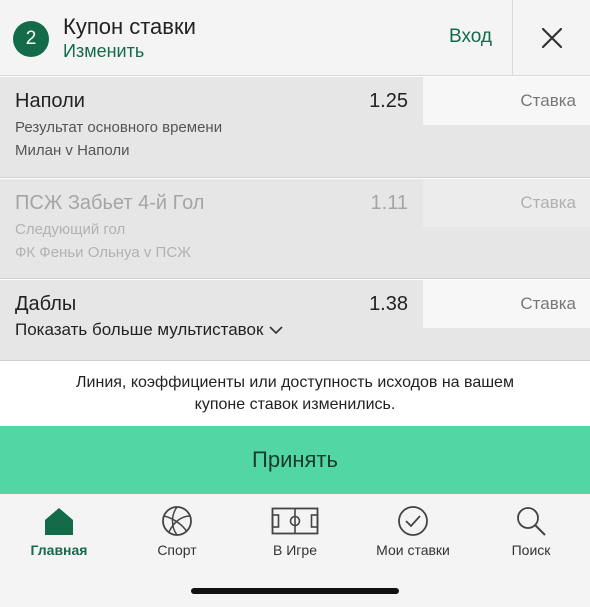 The image size is (590, 607). I want to click on check-circle-icon, so click(413, 521).